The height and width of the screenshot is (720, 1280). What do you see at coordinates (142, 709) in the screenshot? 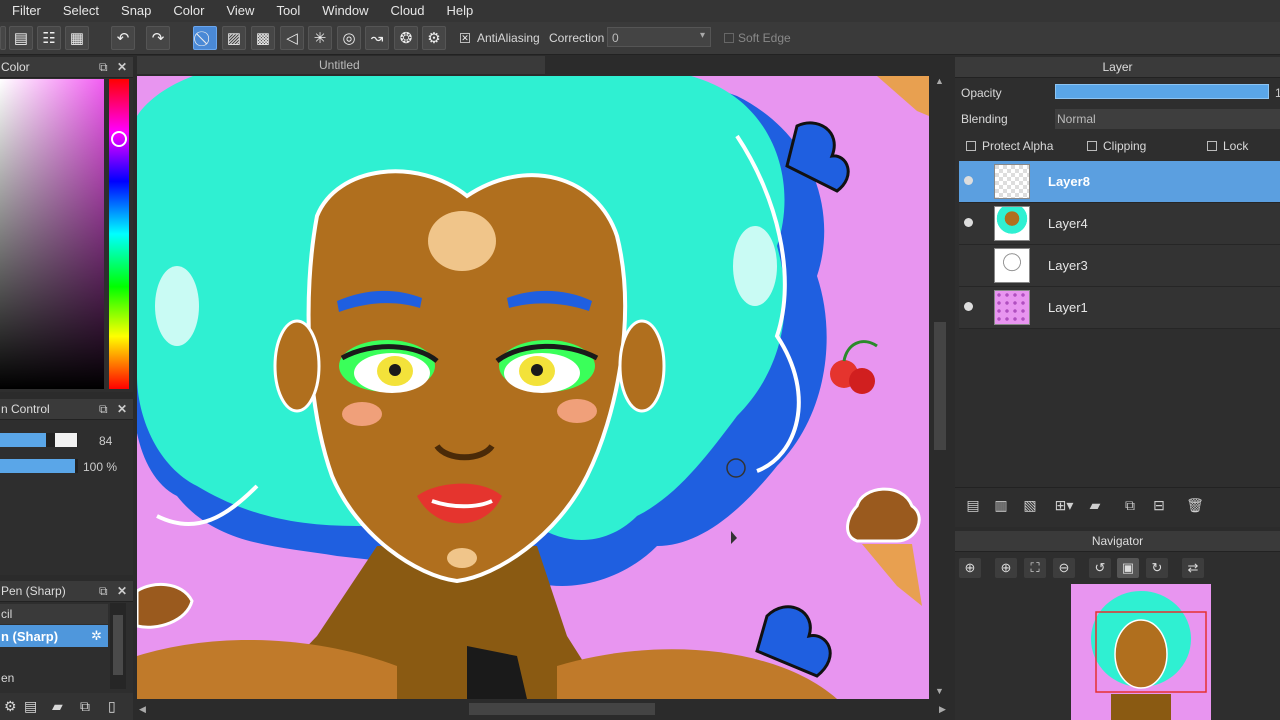
I see `scroll-left-icon: ◀` at bounding box center [142, 709].